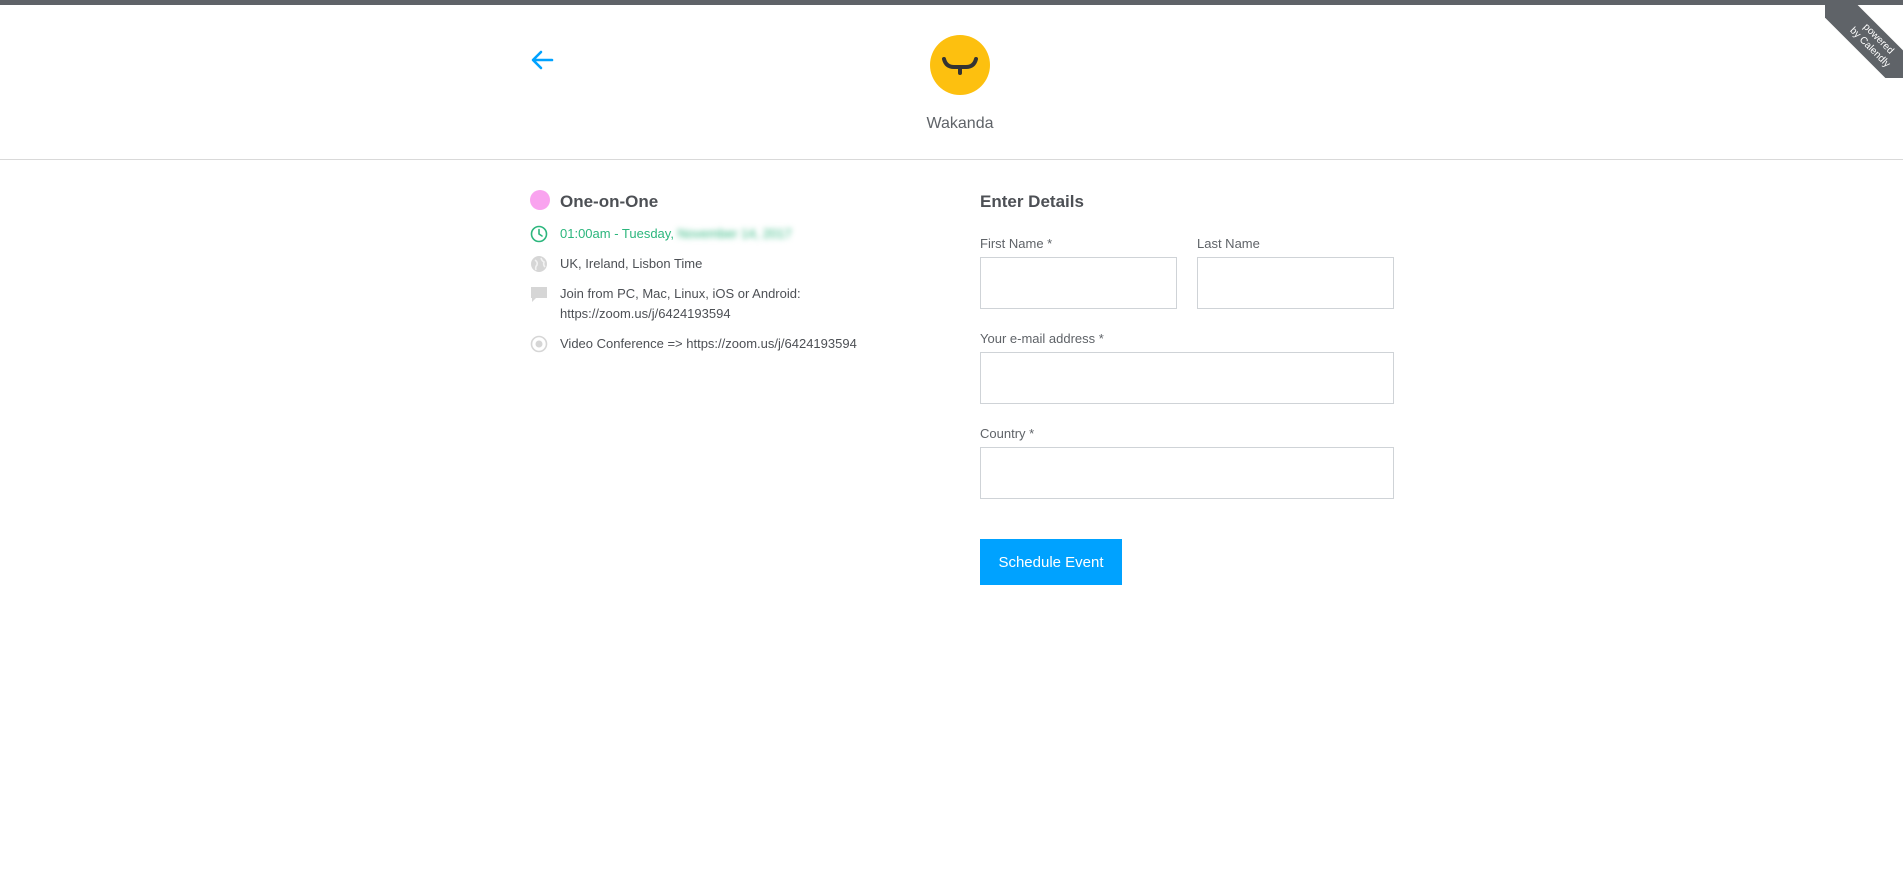 This screenshot has width=1903, height=883. What do you see at coordinates (1295, 283) in the screenshot?
I see `last-name-input` at bounding box center [1295, 283].